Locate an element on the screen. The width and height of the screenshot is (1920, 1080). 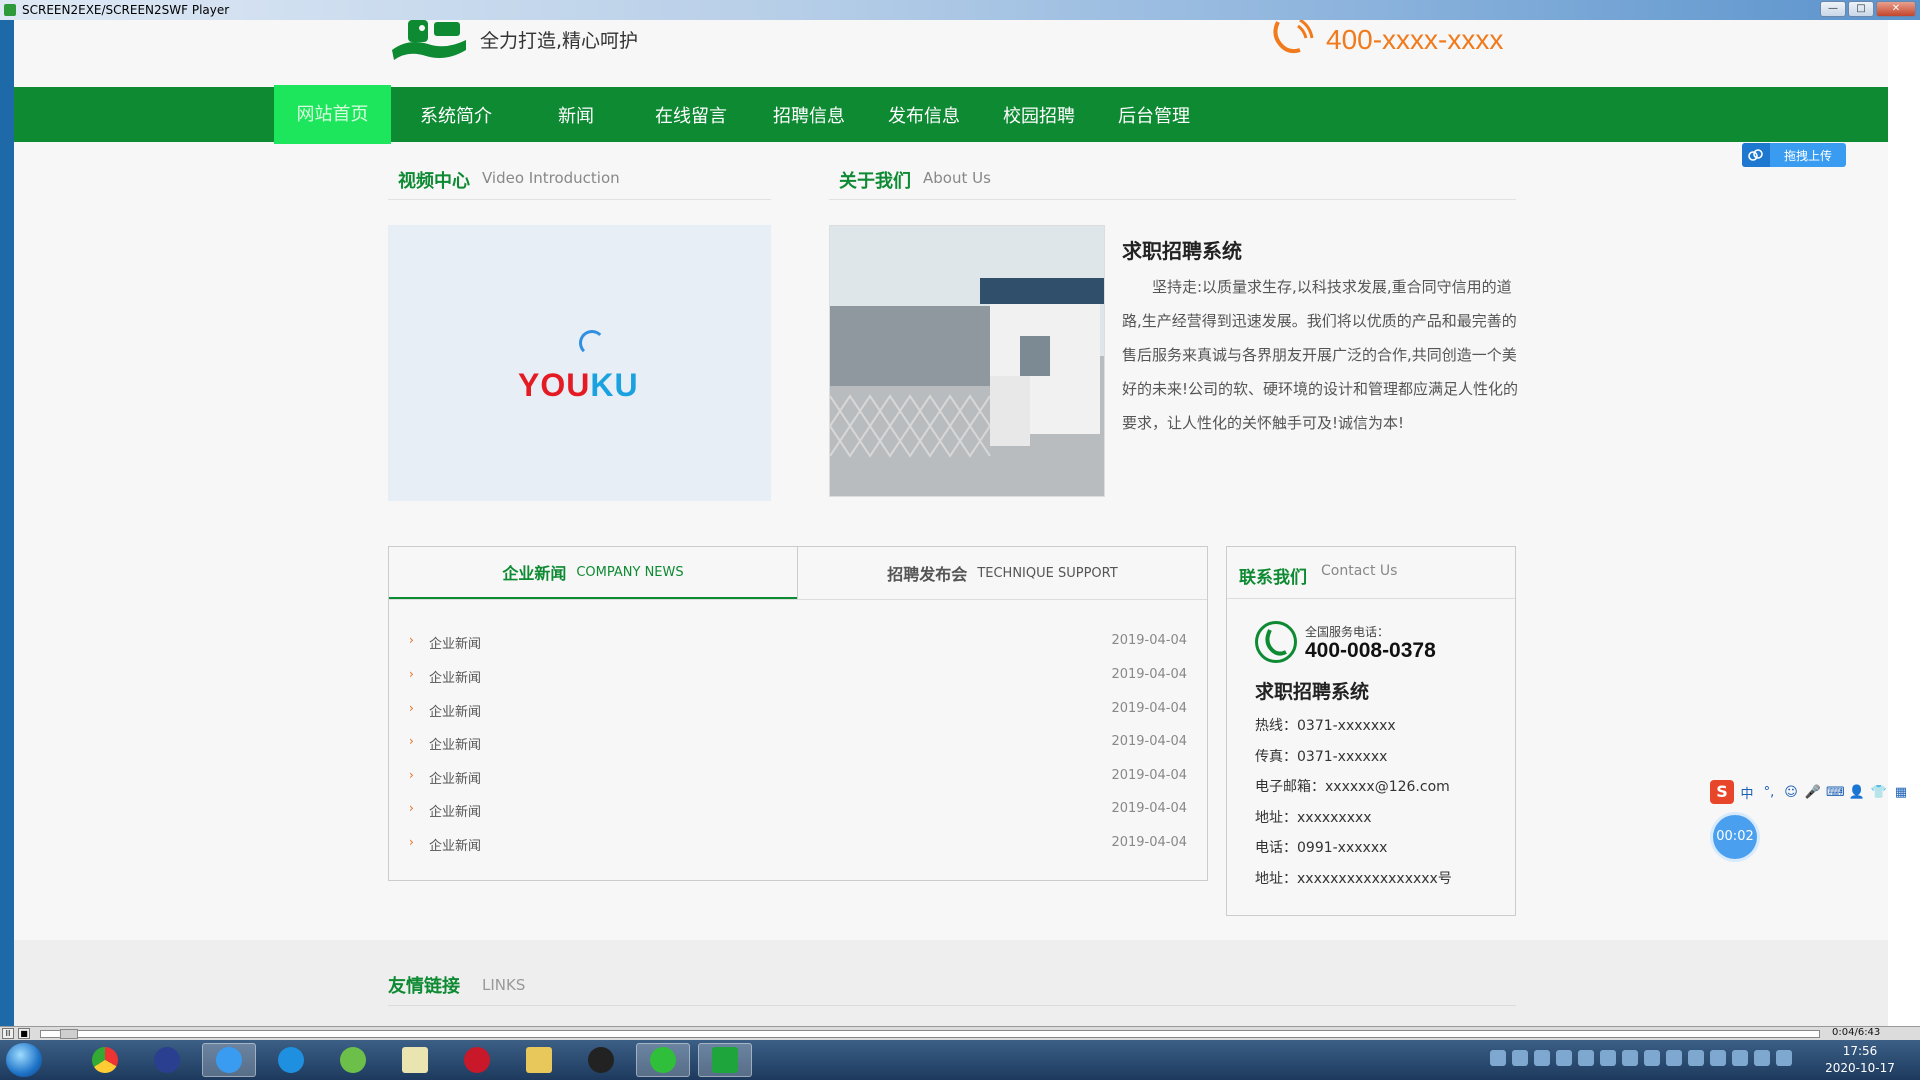
menu-grid-icon: ▦ is located at coordinates (1901, 792).